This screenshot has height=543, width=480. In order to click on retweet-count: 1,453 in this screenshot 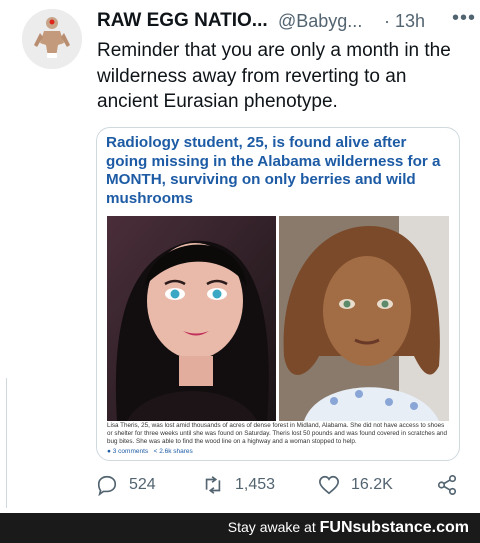, I will do `click(255, 484)`.